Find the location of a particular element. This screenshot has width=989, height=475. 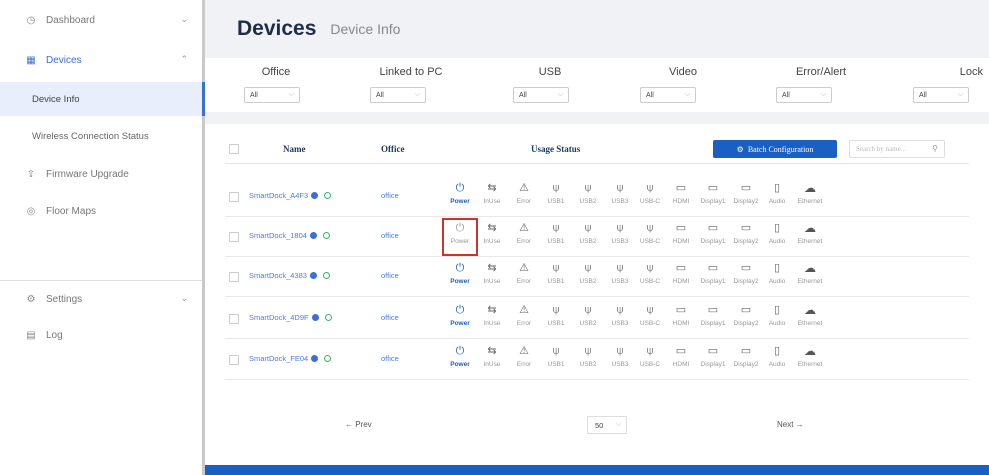

status-label: USB3 is located at coordinates (620, 364).